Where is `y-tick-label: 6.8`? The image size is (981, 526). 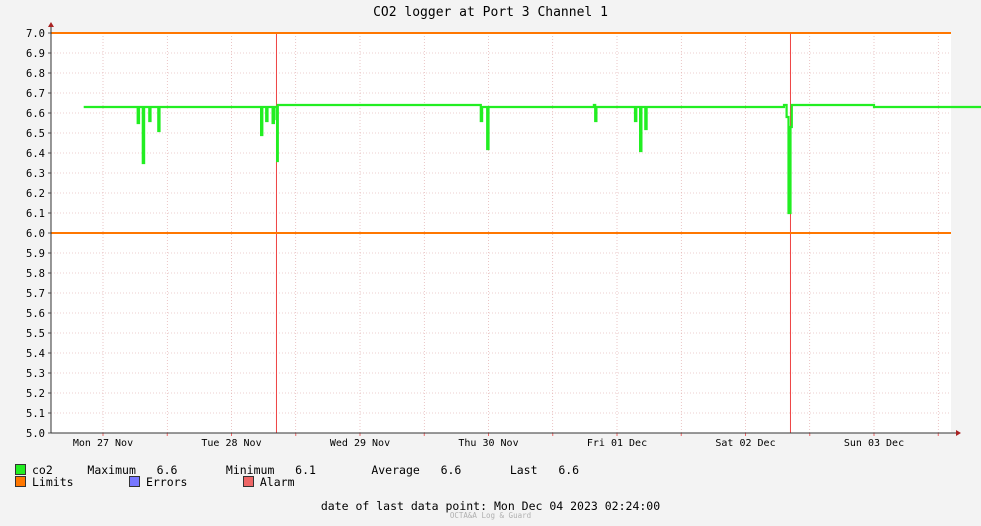 y-tick-label: 6.8 is located at coordinates (35, 74).